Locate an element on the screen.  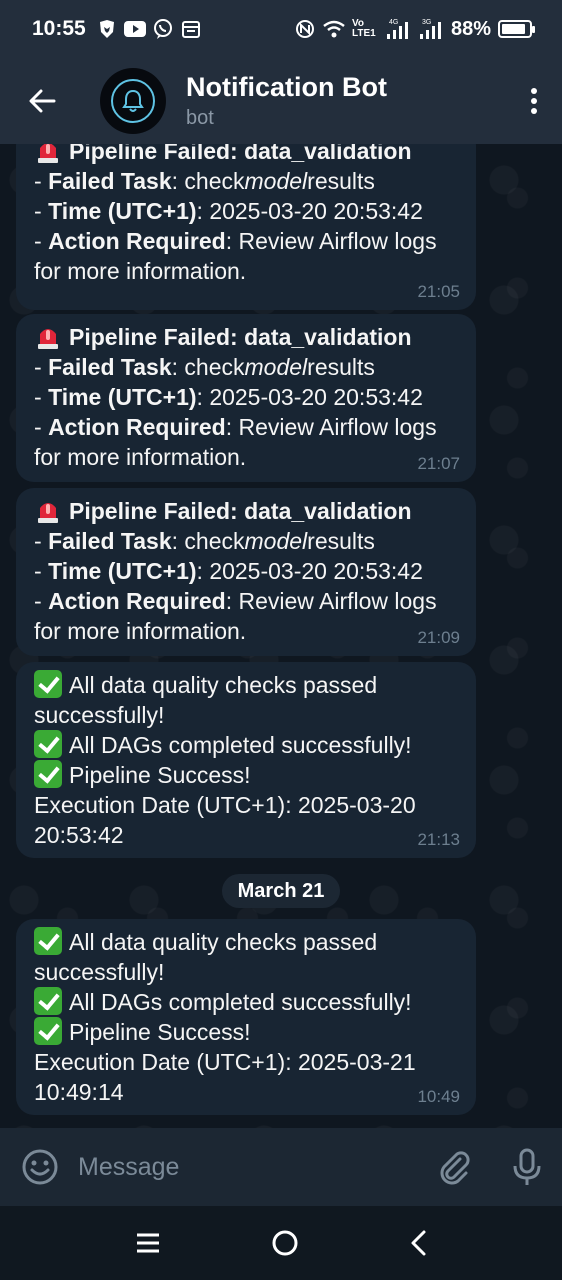
message-timestamp: 21:09 is located at coordinates (438, 637).